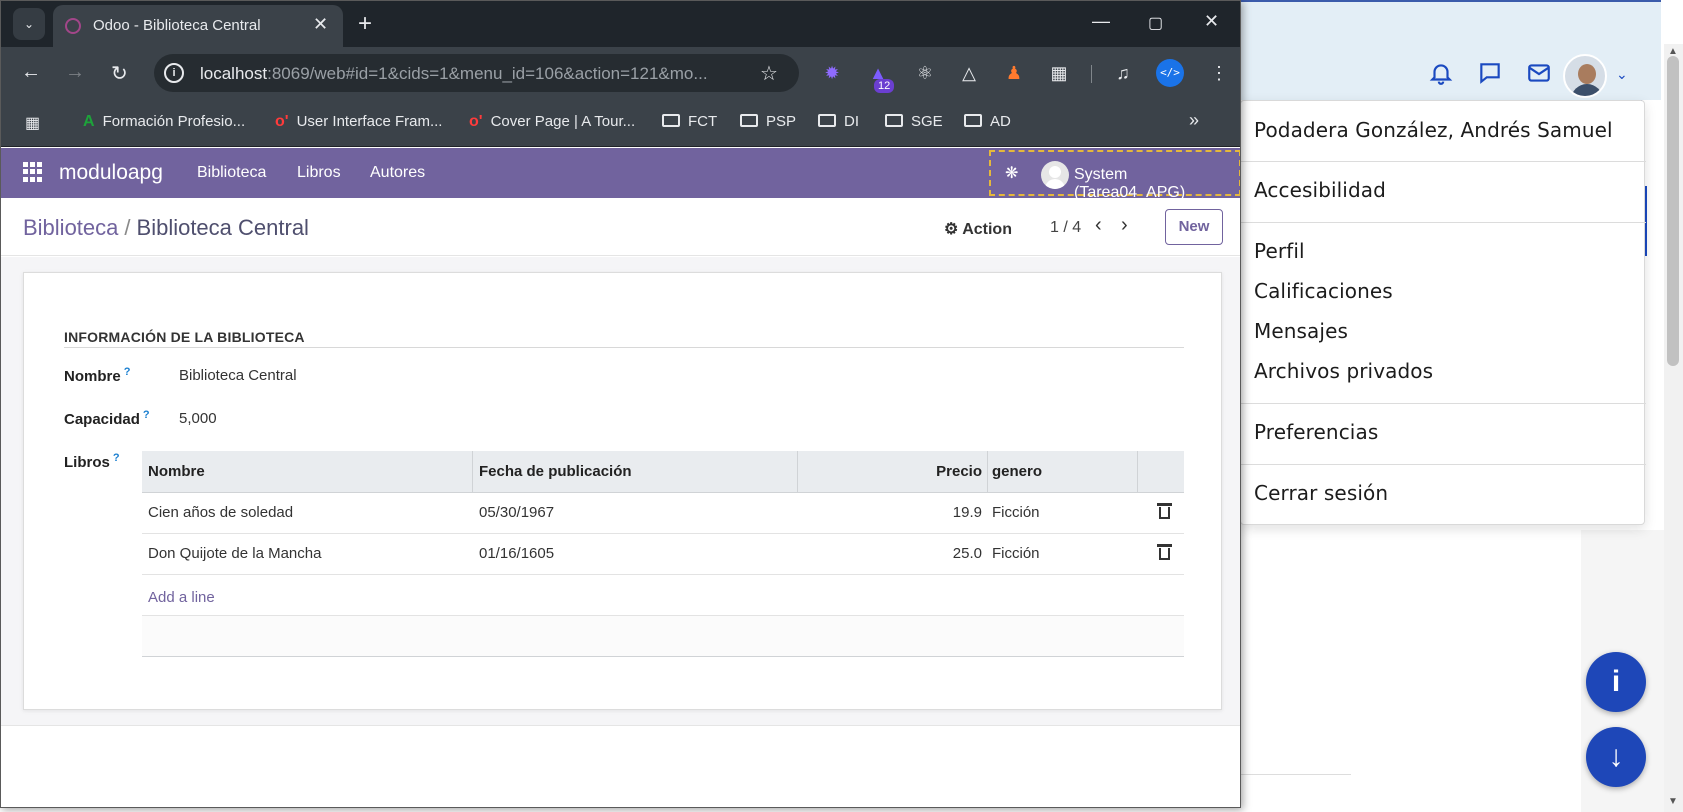  I want to click on site-info-icon: i, so click(174, 73).